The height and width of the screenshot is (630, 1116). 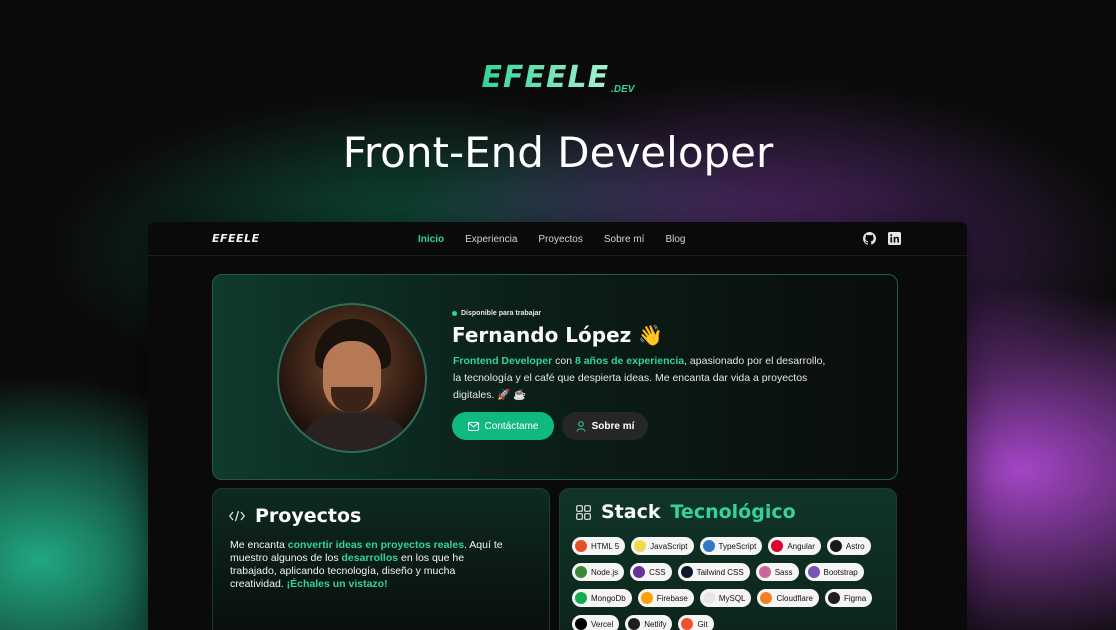 What do you see at coordinates (855, 598) in the screenshot?
I see `tech-badge-label: Figma` at bounding box center [855, 598].